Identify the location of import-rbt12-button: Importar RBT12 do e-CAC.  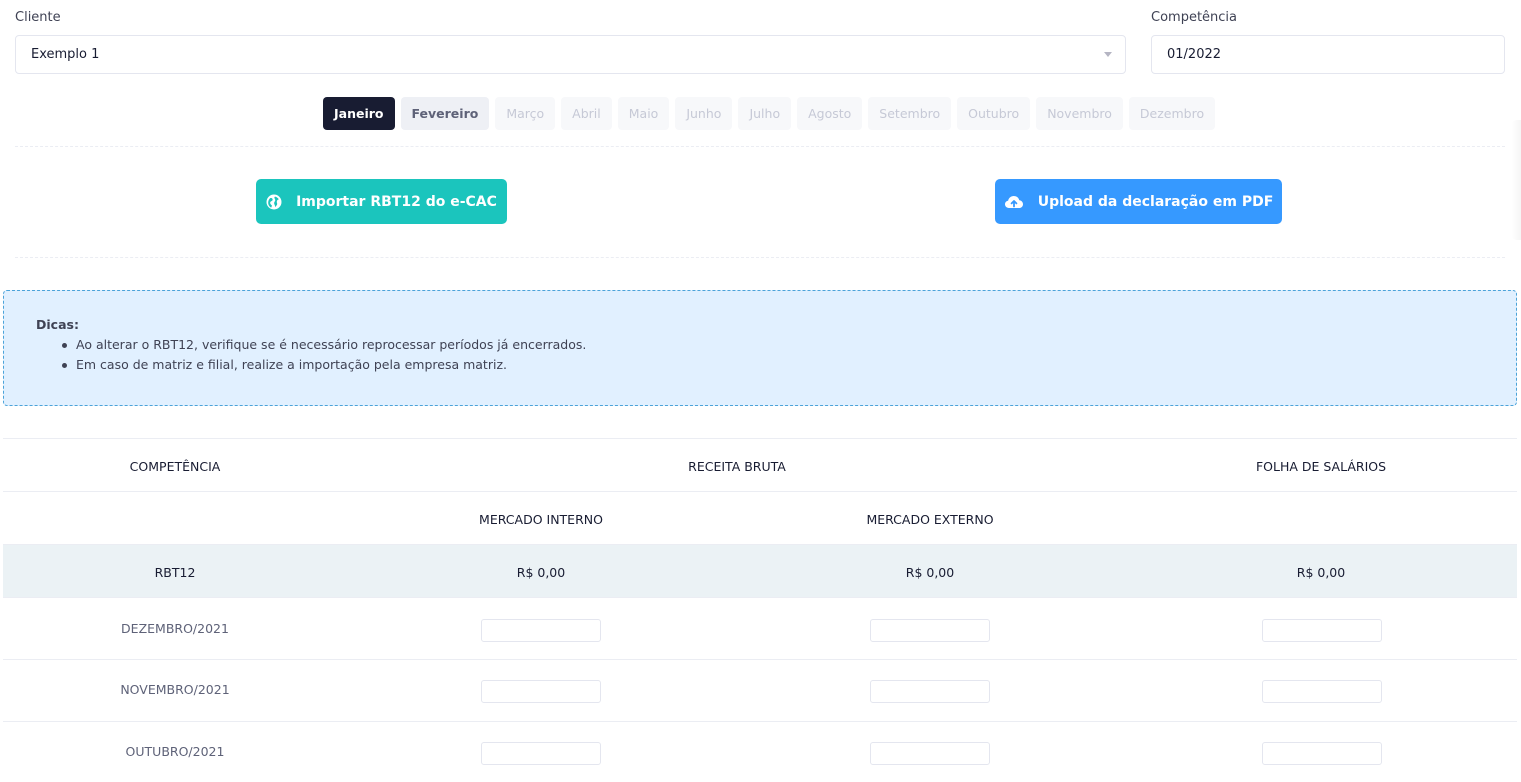
(381, 201).